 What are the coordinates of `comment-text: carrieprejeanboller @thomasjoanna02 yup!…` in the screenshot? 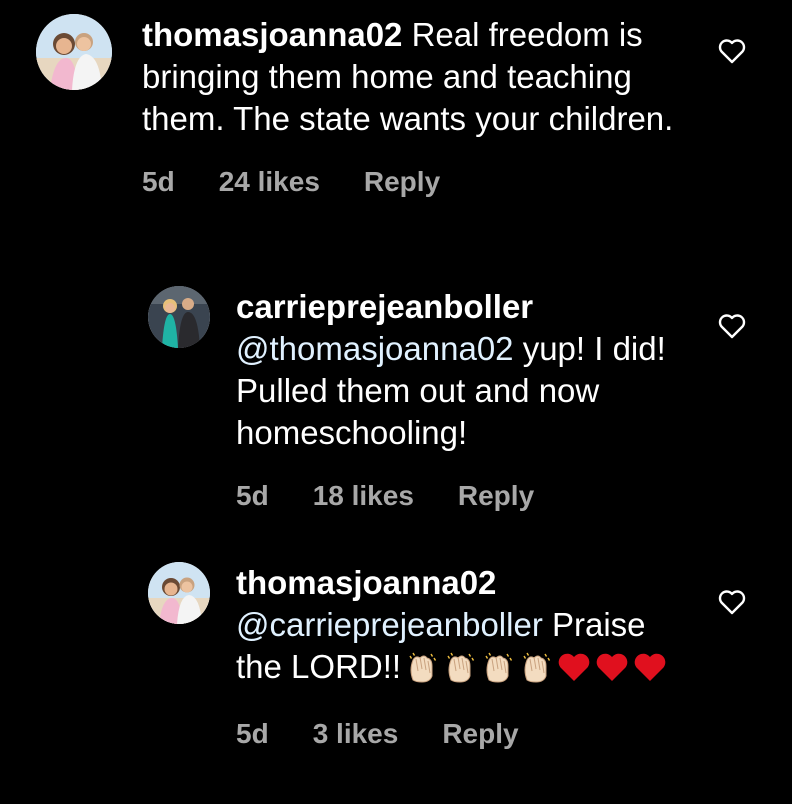 It's located at (462, 370).